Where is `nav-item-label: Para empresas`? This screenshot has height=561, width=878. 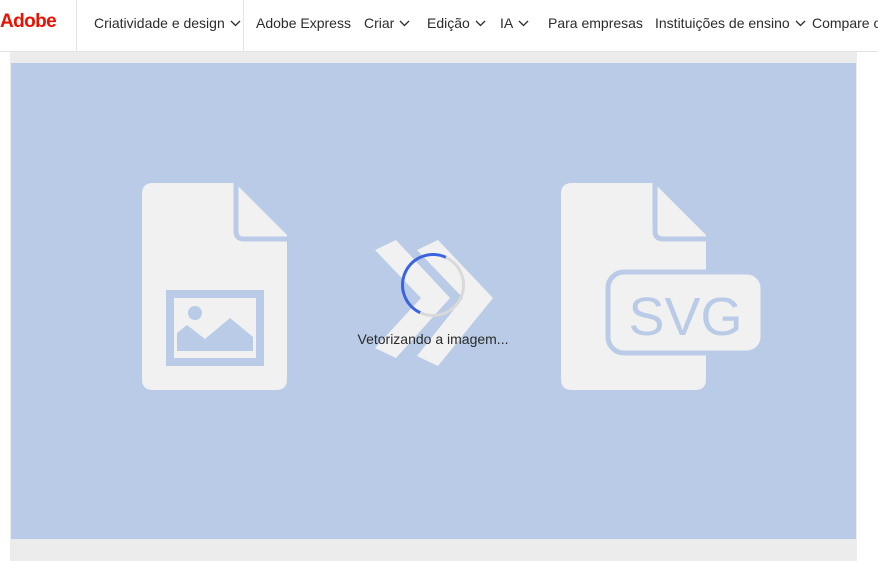
nav-item-label: Para empresas is located at coordinates (595, 23).